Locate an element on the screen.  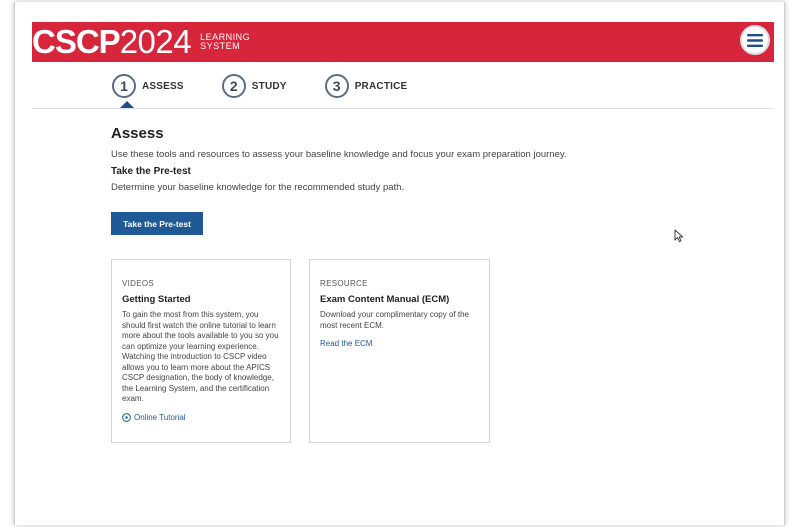
logo-subtitle: LEARNING SYSTEM is located at coordinates (225, 42).